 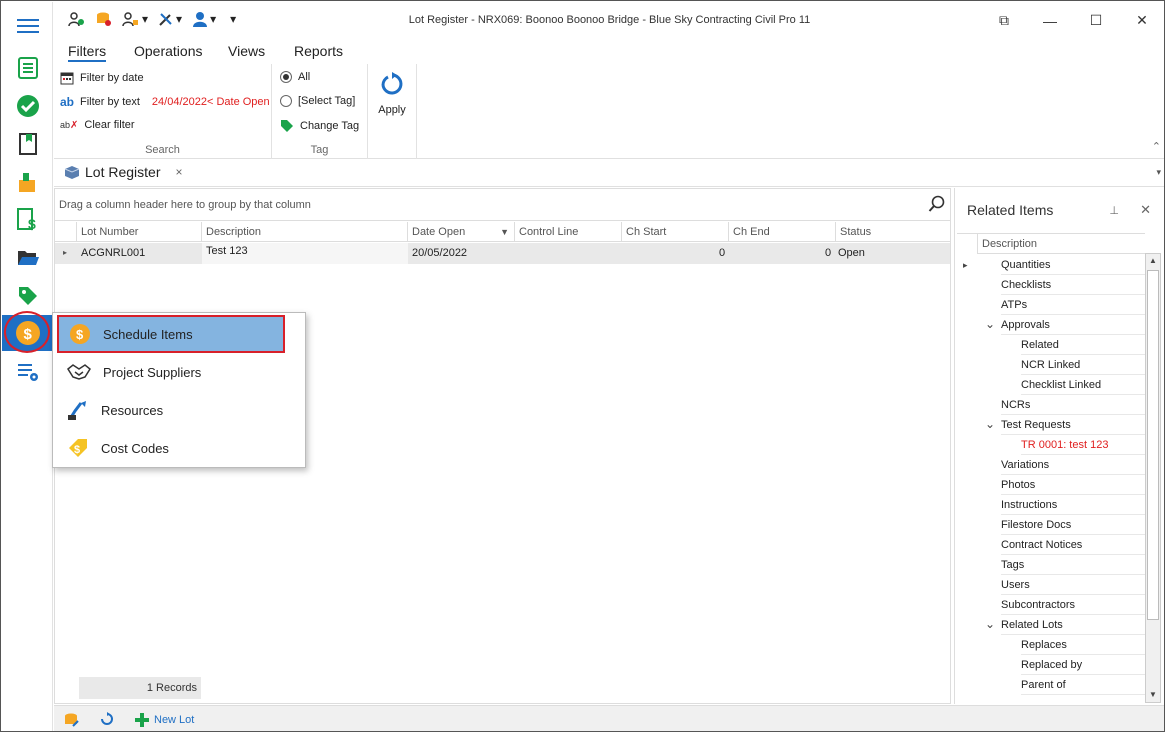 I want to click on related-item: Replaces, so click(x=1083, y=645).